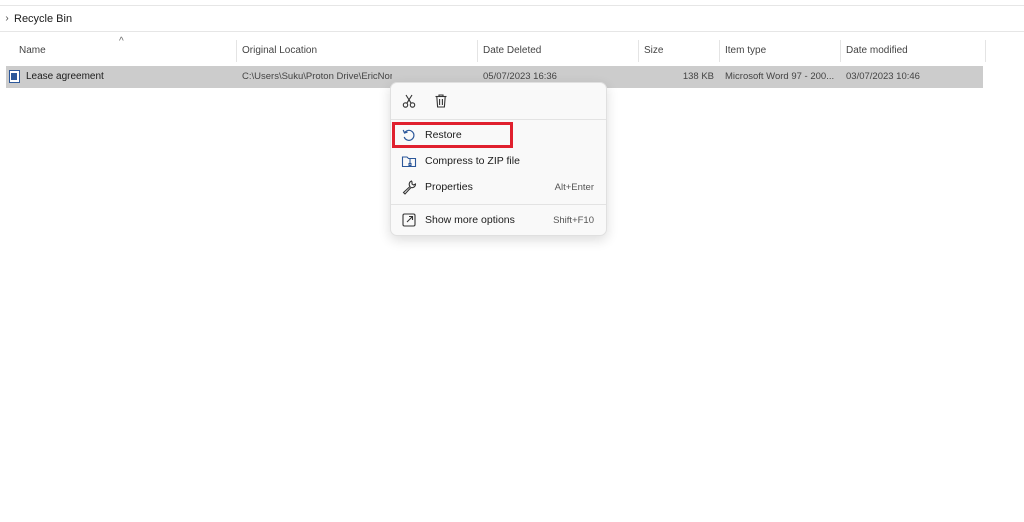 This screenshot has height=522, width=1024. What do you see at coordinates (65, 76) in the screenshot?
I see `file-name: Lease agreement` at bounding box center [65, 76].